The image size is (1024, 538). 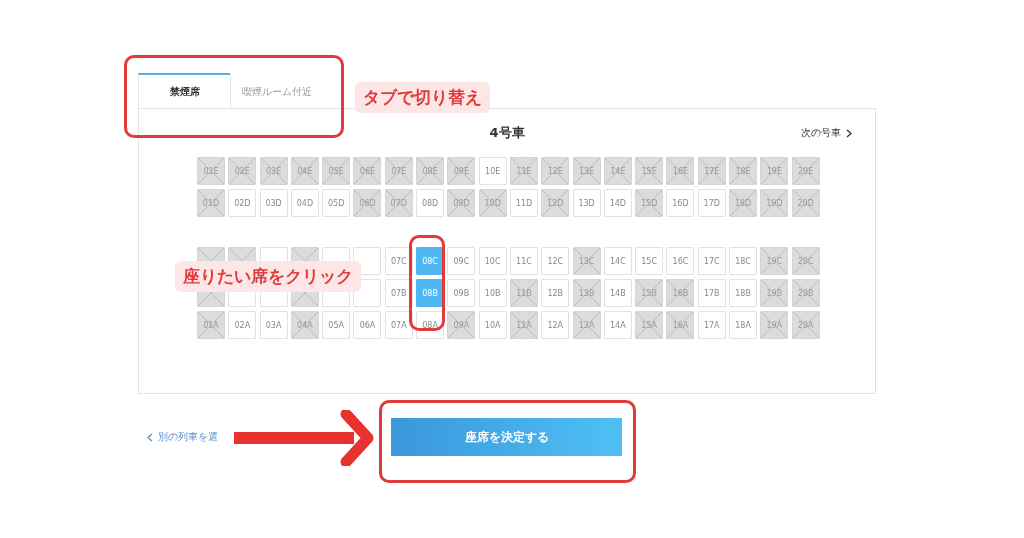 I want to click on car-title: 4号車, so click(x=507, y=133).